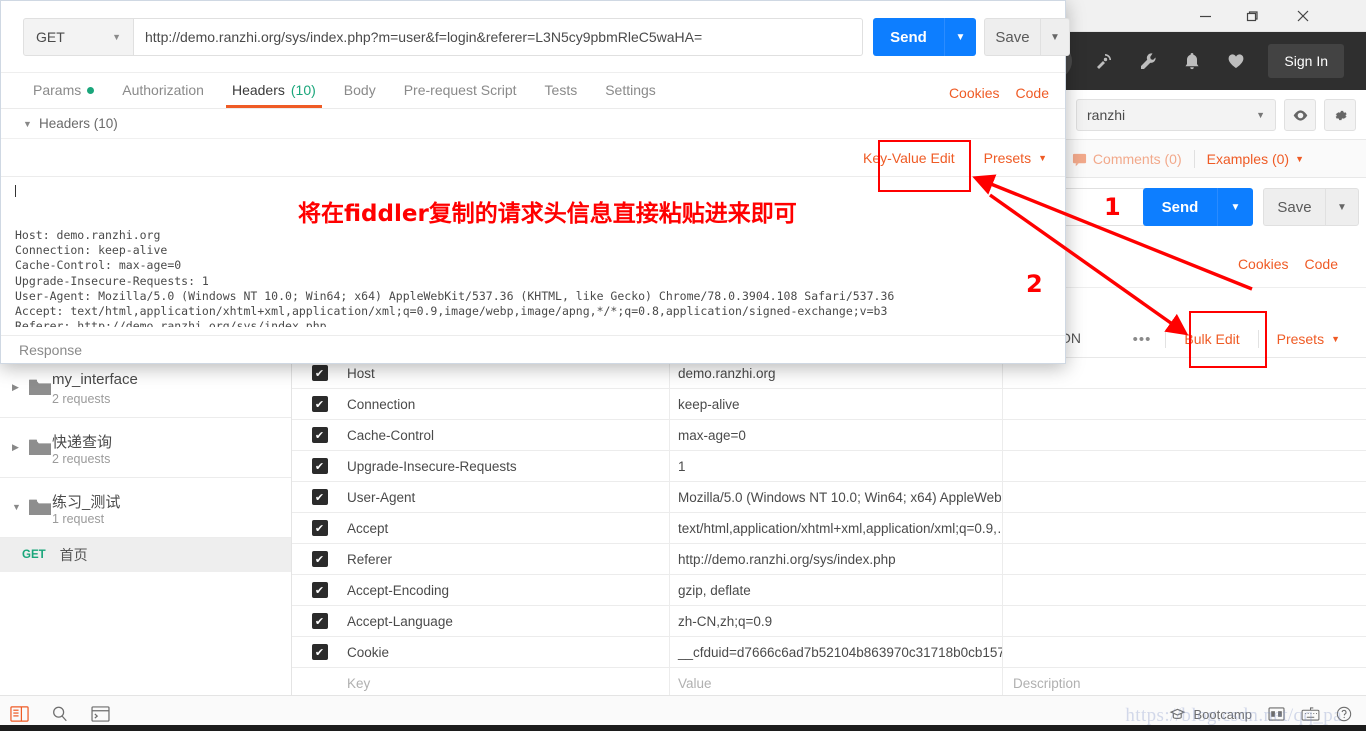 The image size is (1366, 731). What do you see at coordinates (1235, 207) in the screenshot?
I see `send-options-button-bg: ▼` at bounding box center [1235, 207].